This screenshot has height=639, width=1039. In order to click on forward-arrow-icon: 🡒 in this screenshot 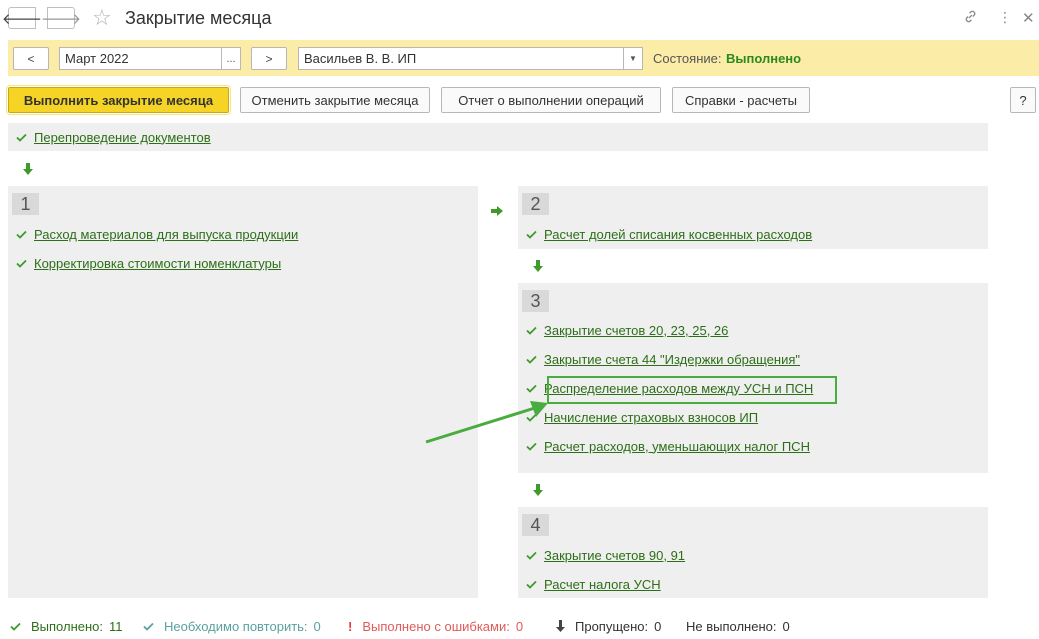, I will do `click(61, 19)`.